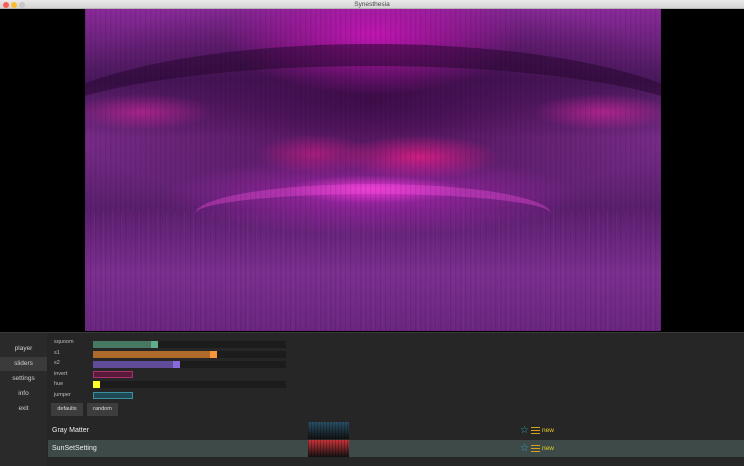 The height and width of the screenshot is (466, 744). What do you see at coordinates (23, 379) in the screenshot?
I see `sidebar-item-settings: settings` at bounding box center [23, 379].